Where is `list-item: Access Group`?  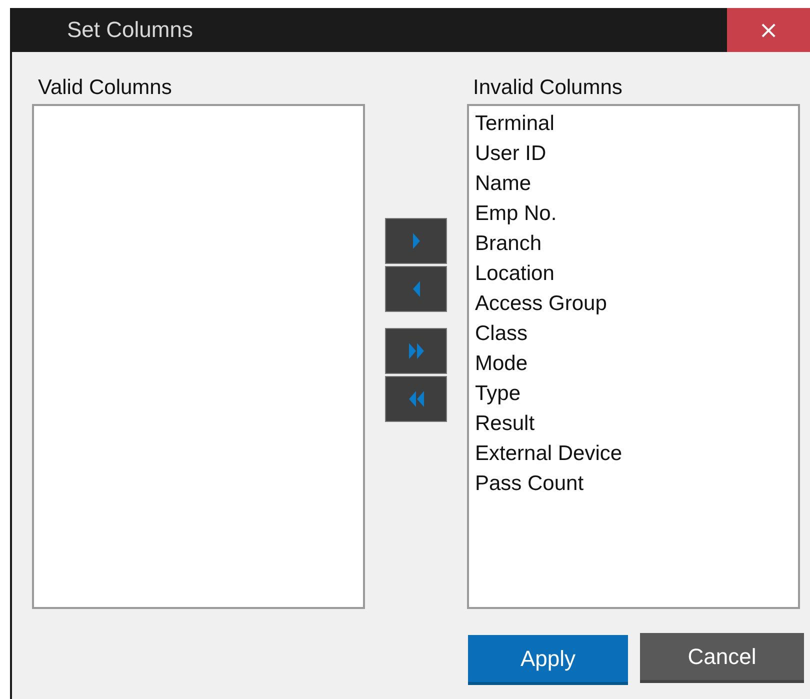 list-item: Access Group is located at coordinates (633, 304).